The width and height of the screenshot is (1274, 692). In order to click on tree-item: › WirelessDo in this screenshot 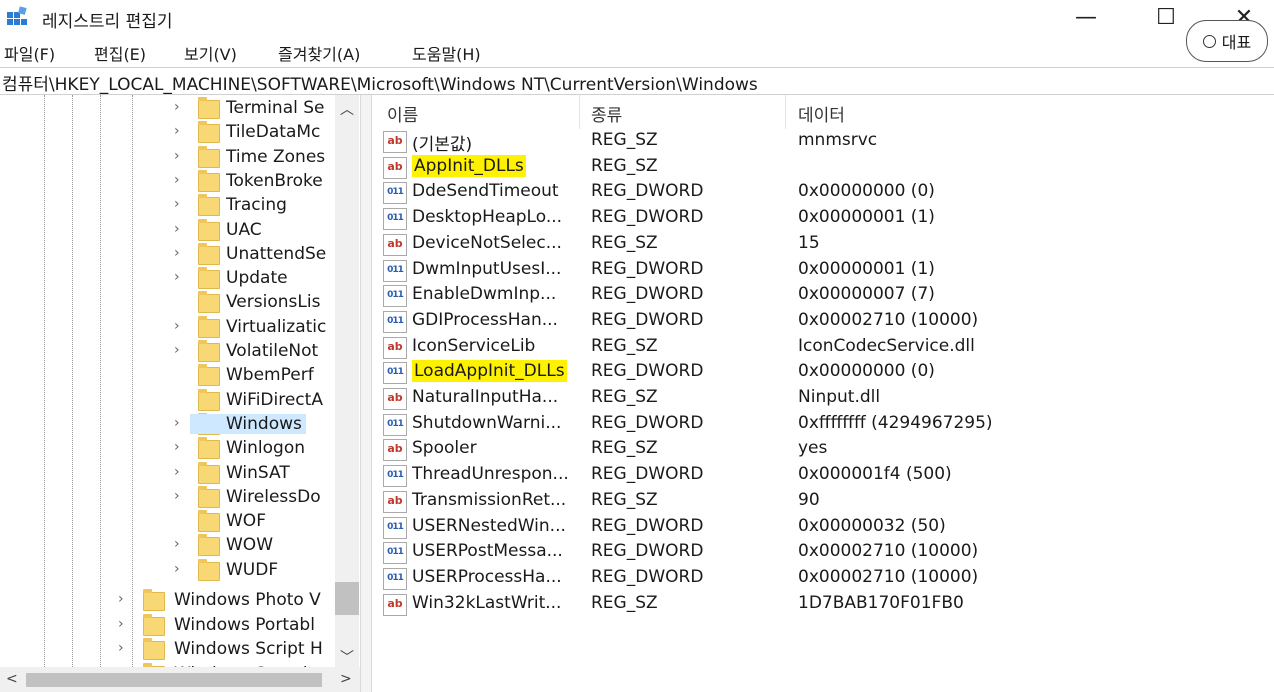, I will do `click(167, 497)`.